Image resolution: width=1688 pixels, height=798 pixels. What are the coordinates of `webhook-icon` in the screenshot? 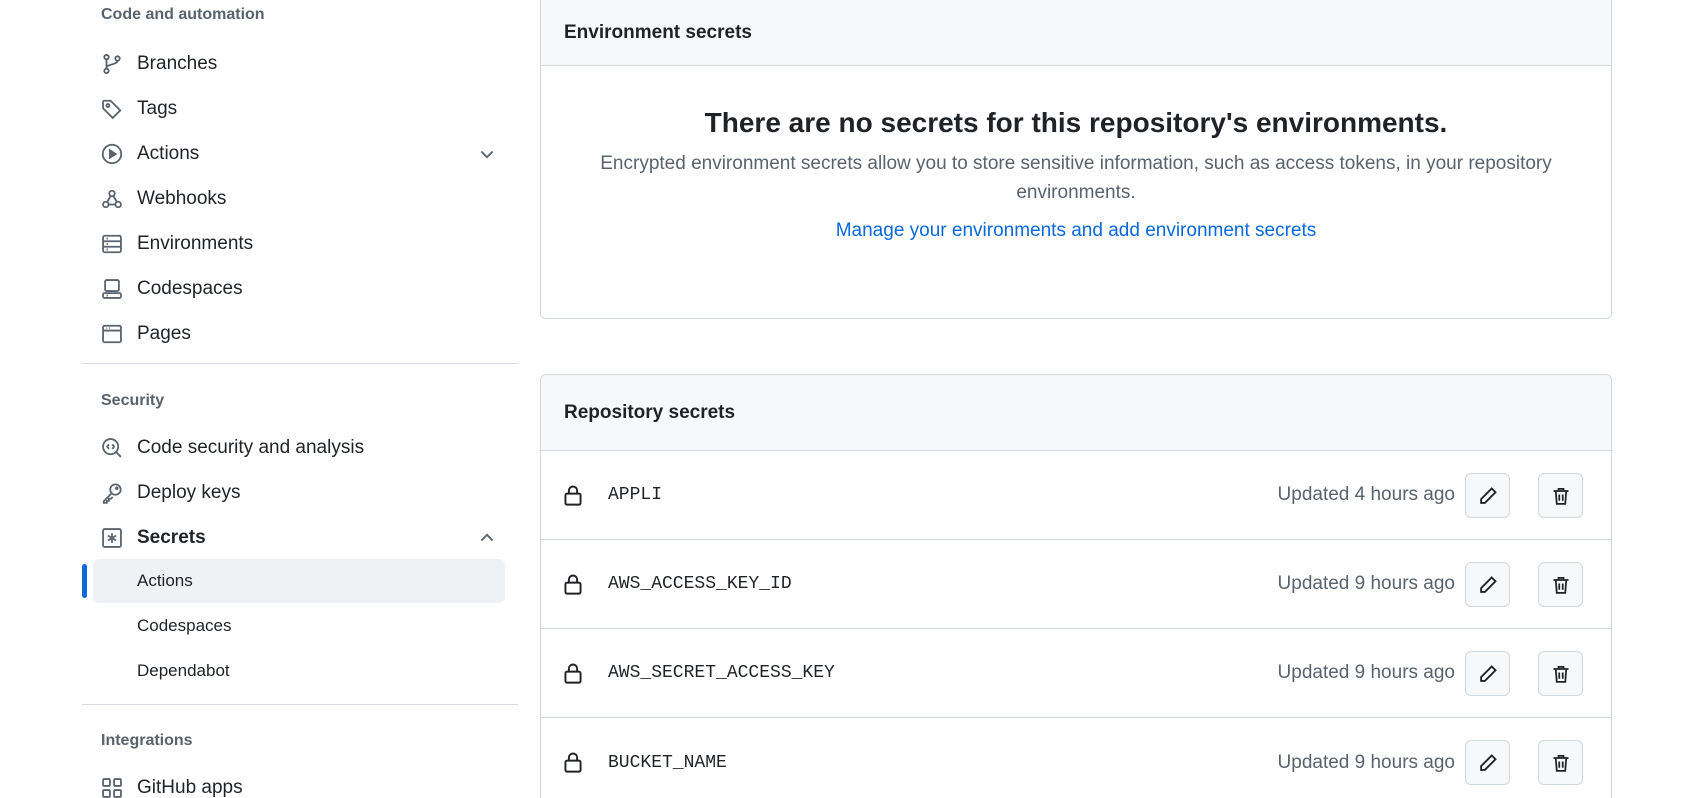 It's located at (112, 199).